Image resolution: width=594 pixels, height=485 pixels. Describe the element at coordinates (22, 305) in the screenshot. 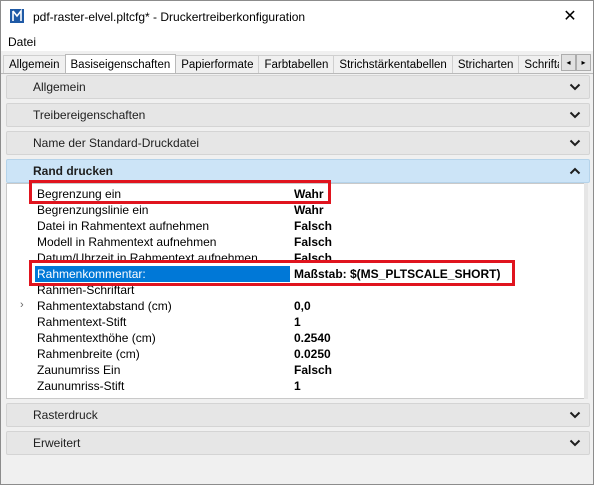

I see `expand-arrow-icon: ›` at that location.